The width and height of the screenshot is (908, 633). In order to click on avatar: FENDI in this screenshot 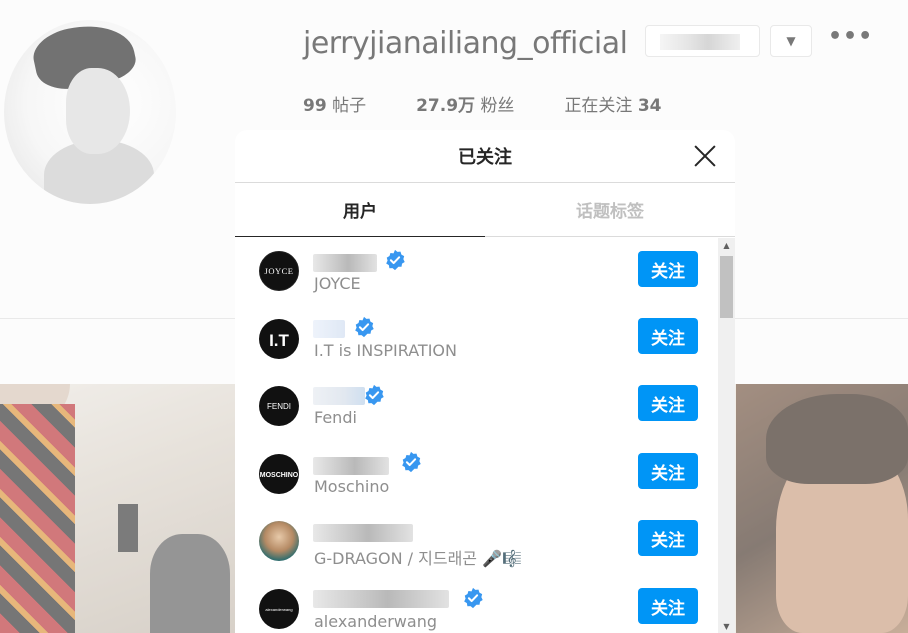, I will do `click(279, 406)`.